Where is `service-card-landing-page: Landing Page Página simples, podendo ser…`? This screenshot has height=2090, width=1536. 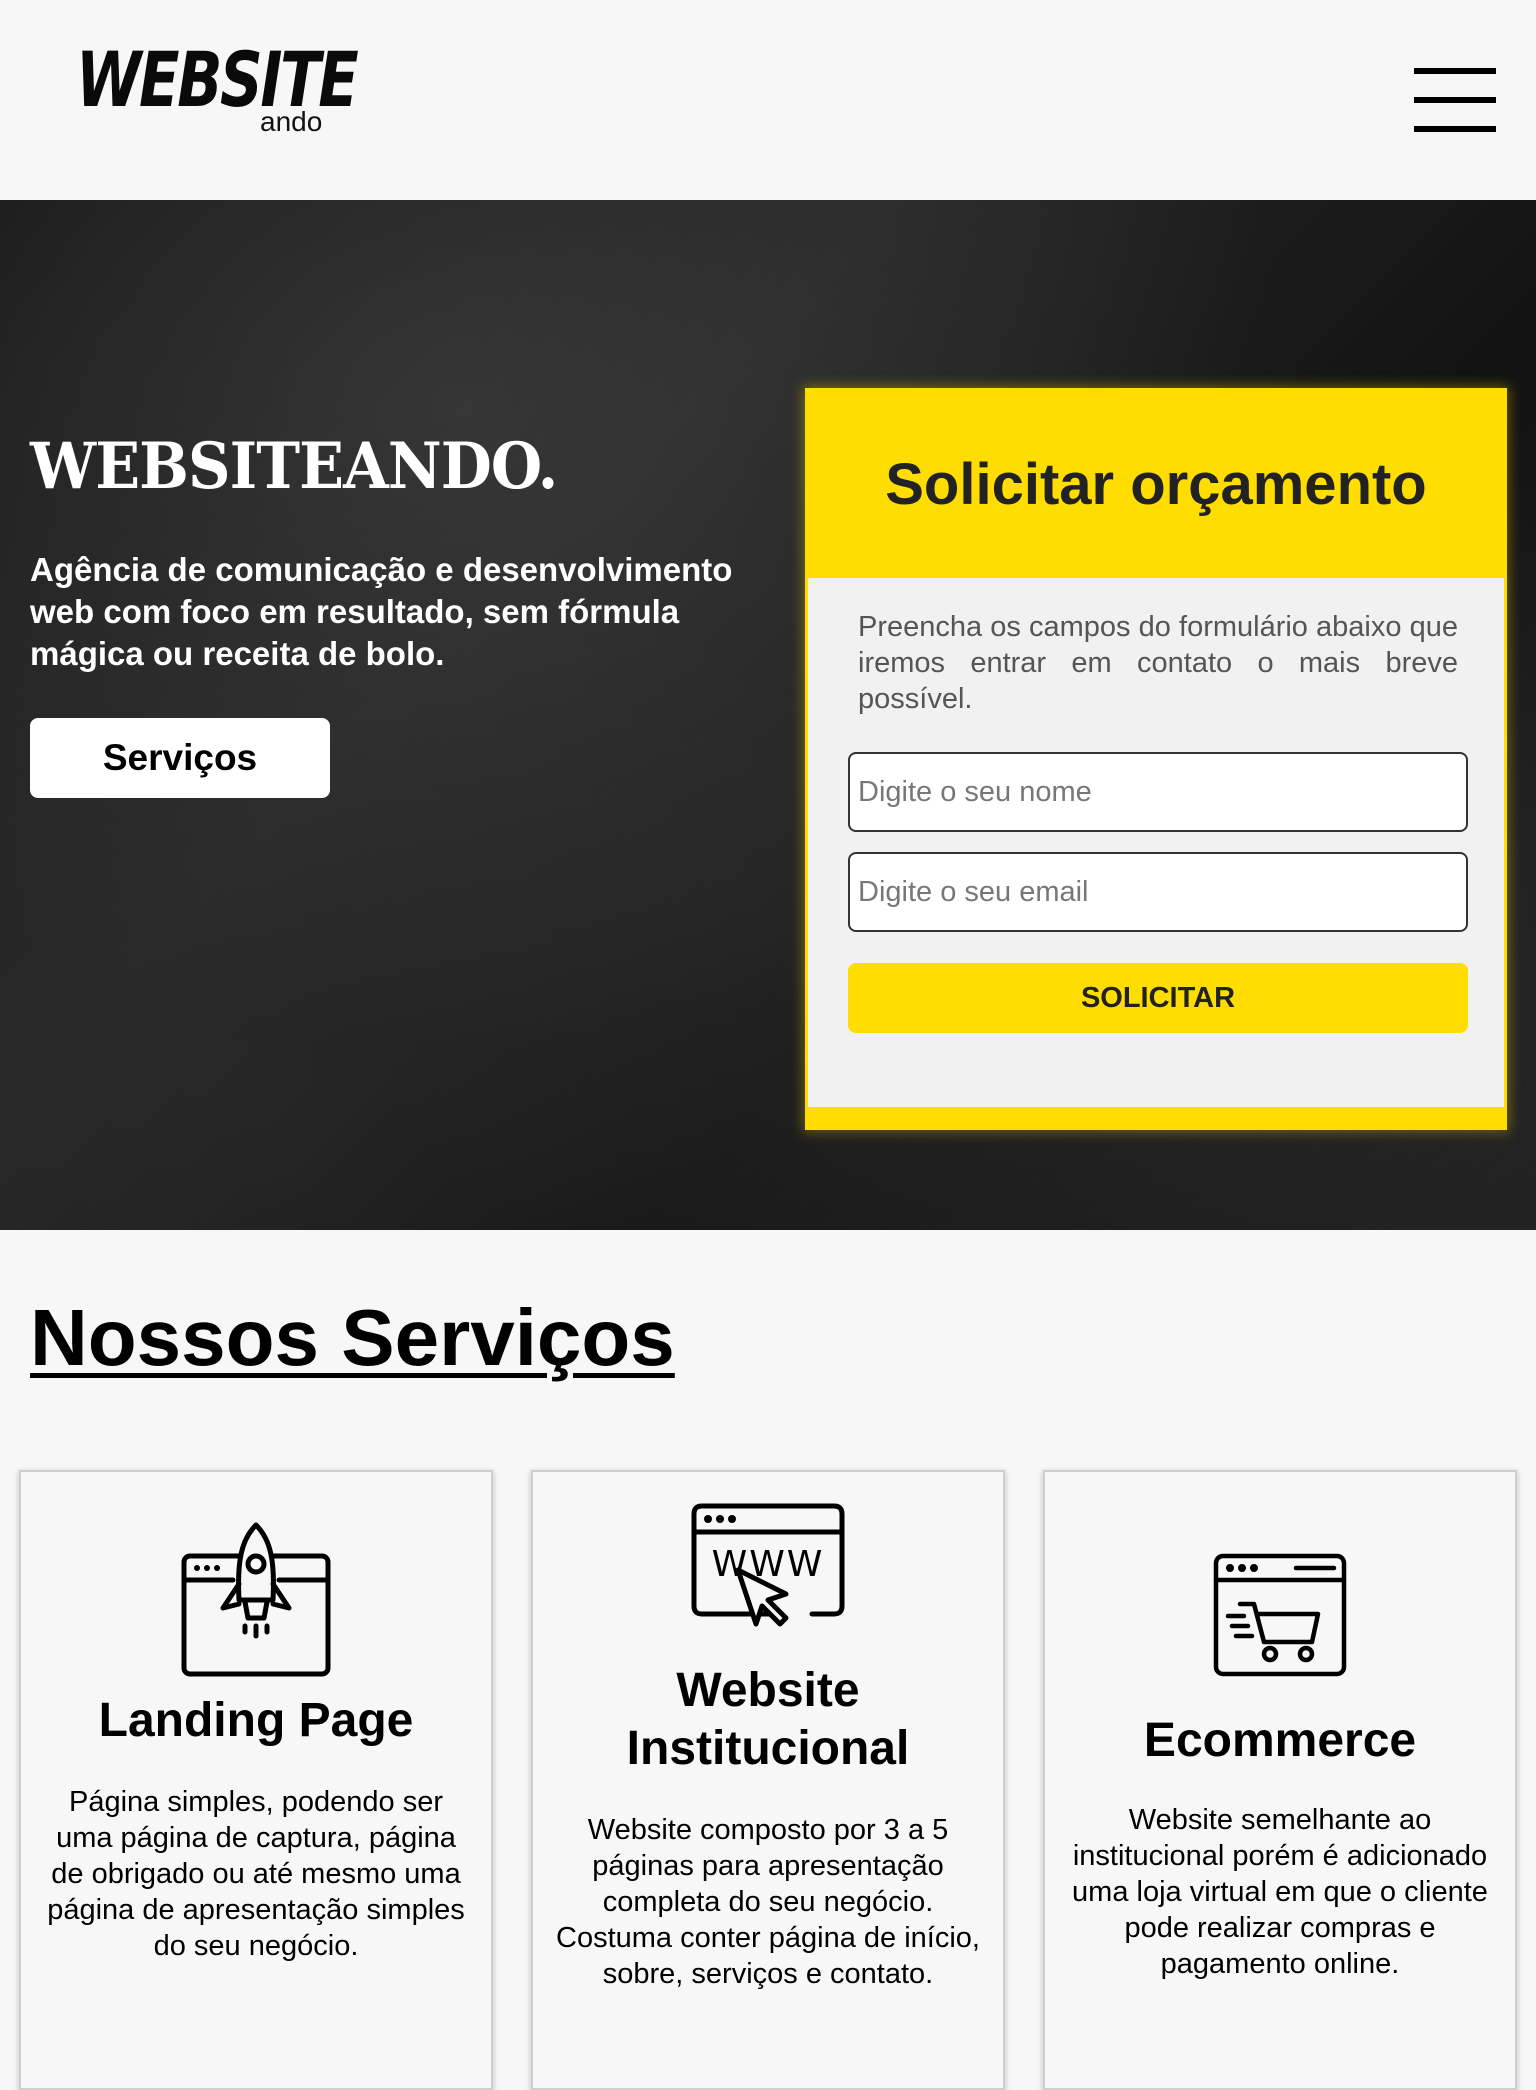 service-card-landing-page: Landing Page Página simples, podendo ser… is located at coordinates (256, 1780).